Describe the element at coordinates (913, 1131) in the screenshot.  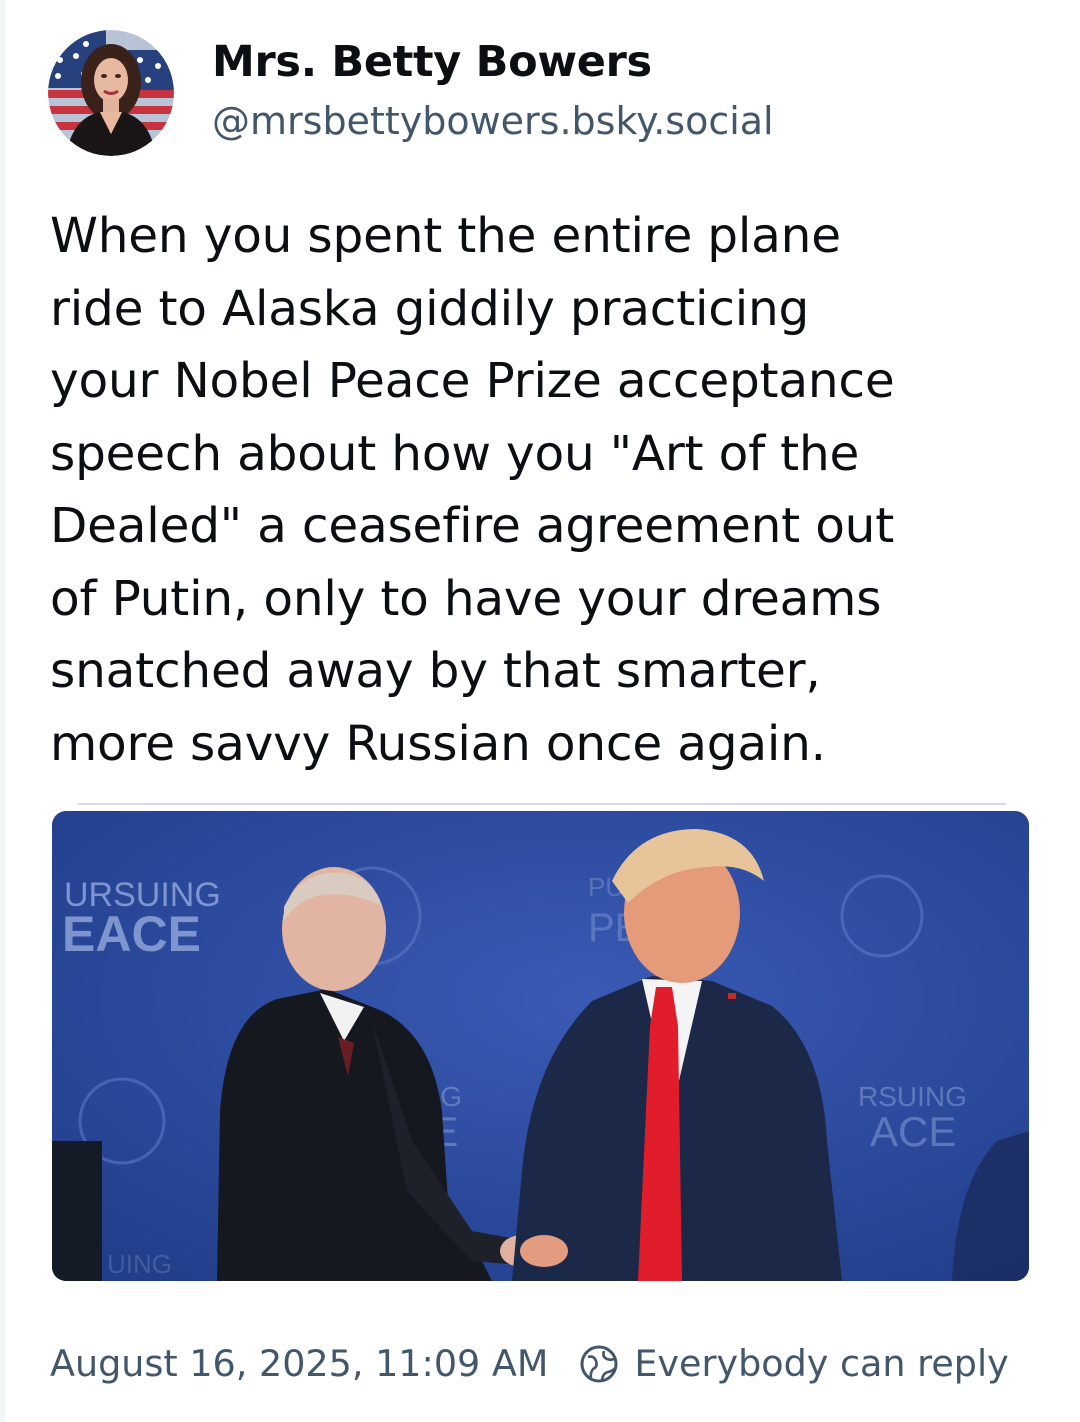
I see `backdrop-text-8: ACE` at that location.